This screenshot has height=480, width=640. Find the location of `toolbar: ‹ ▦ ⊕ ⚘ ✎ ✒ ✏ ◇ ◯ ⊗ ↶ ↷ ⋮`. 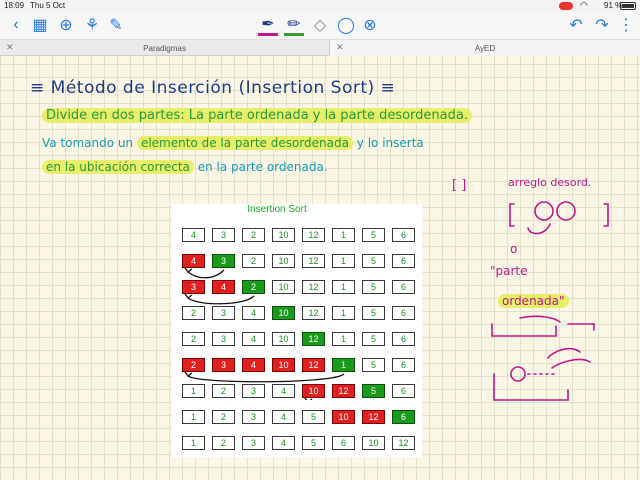

toolbar: ‹ ▦ ⊕ ⚘ ✎ ✒ ✏ ◇ ◯ ⊗ ↶ ↷ ⋮ is located at coordinates (320, 26).